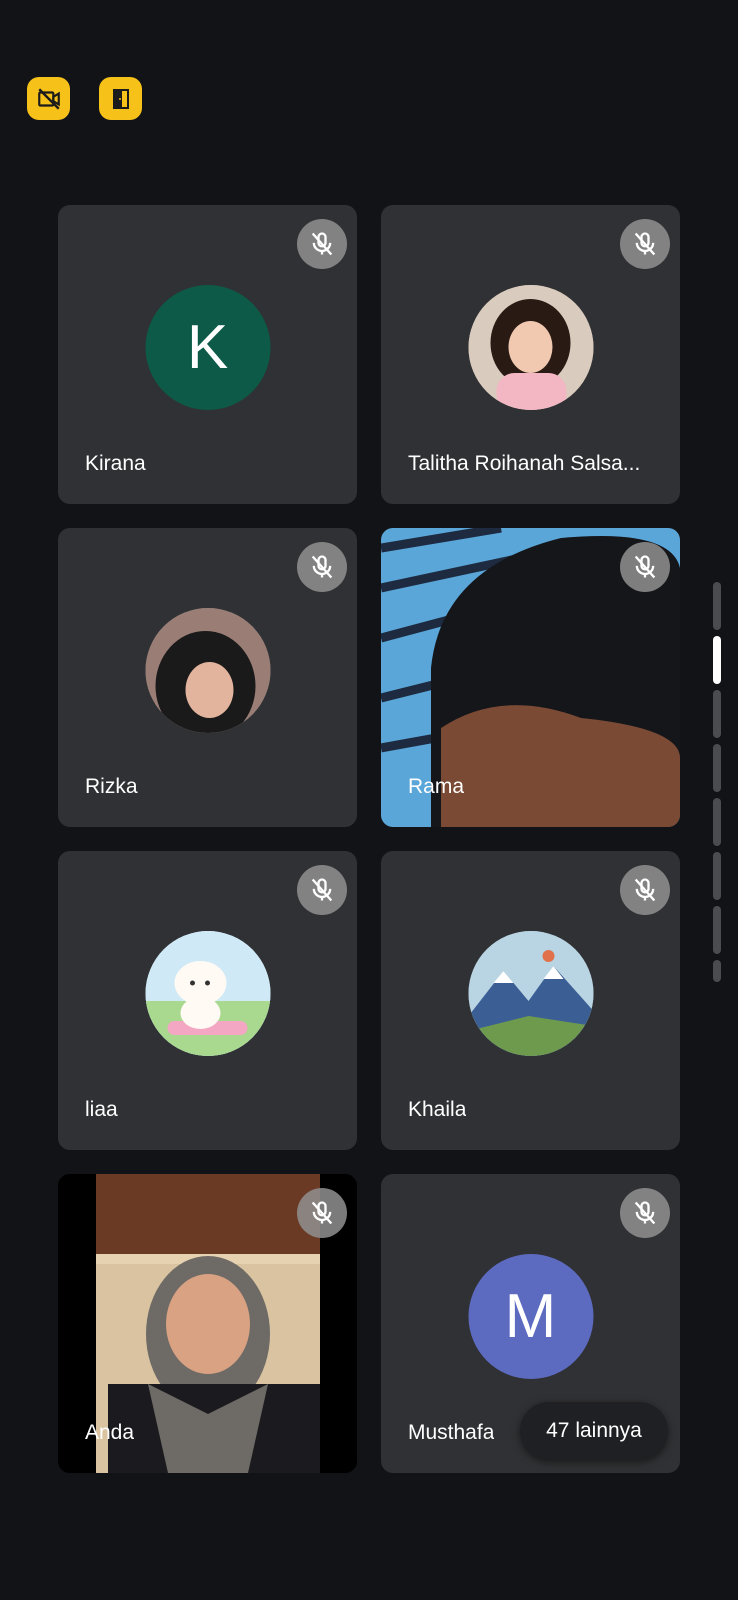 The width and height of the screenshot is (738, 1600). I want to click on camera-off-button, so click(48, 98).